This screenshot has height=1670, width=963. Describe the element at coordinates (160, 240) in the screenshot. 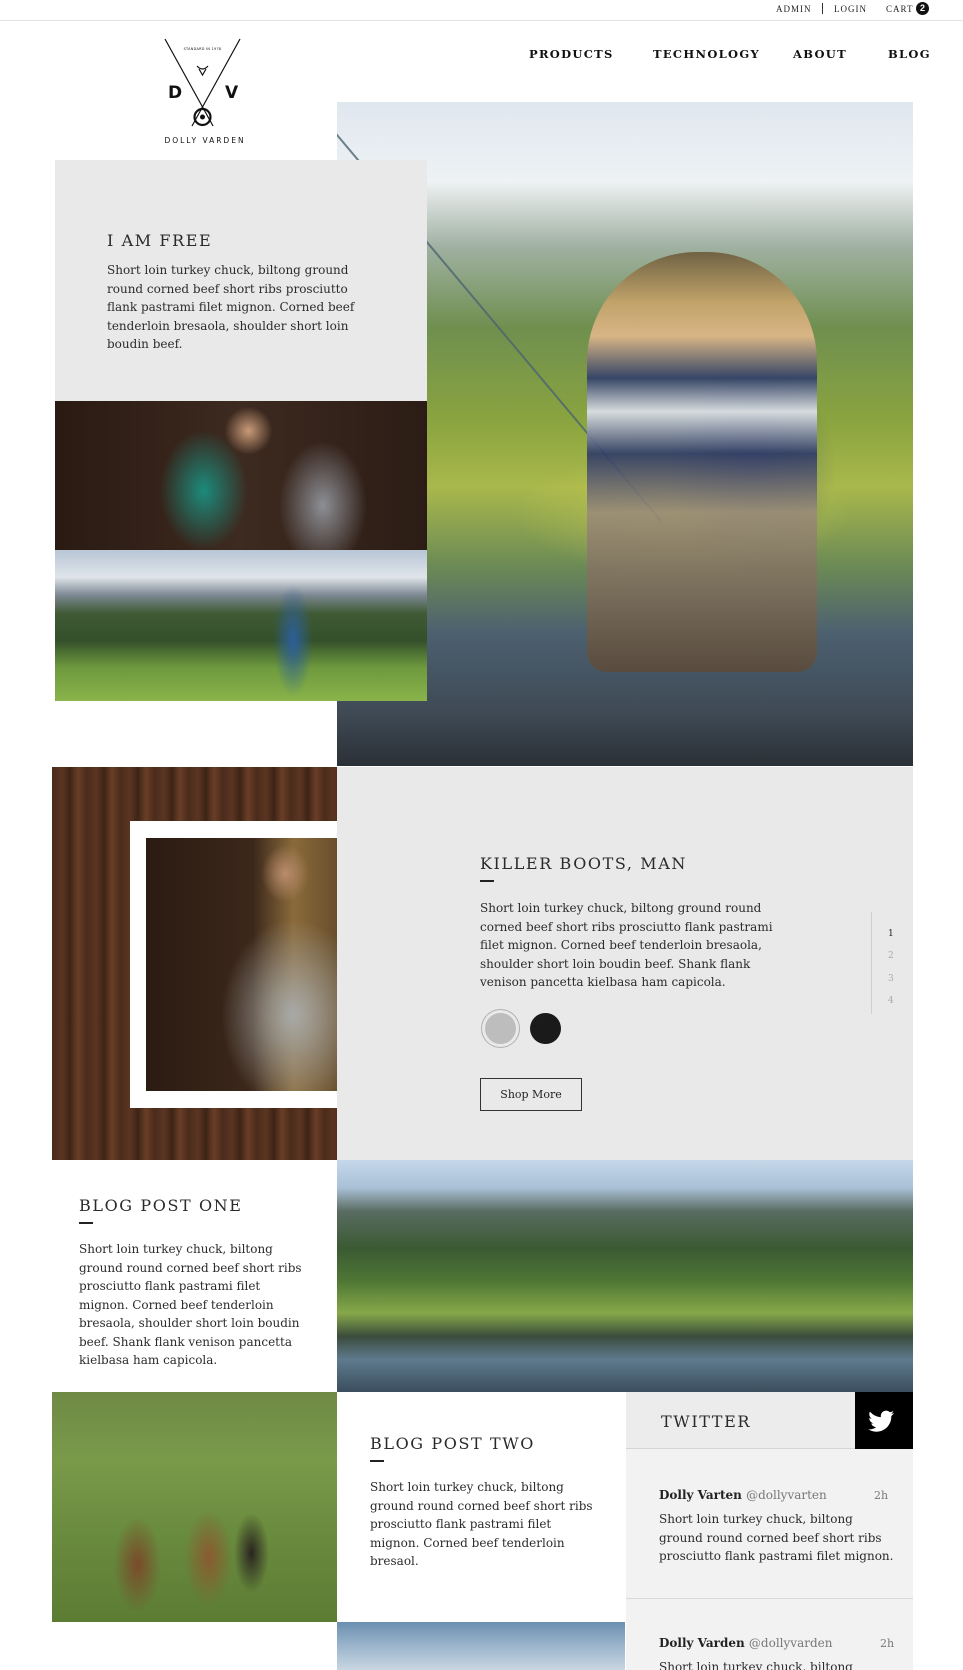

I see `feature-one-title: I AM FREE` at that location.